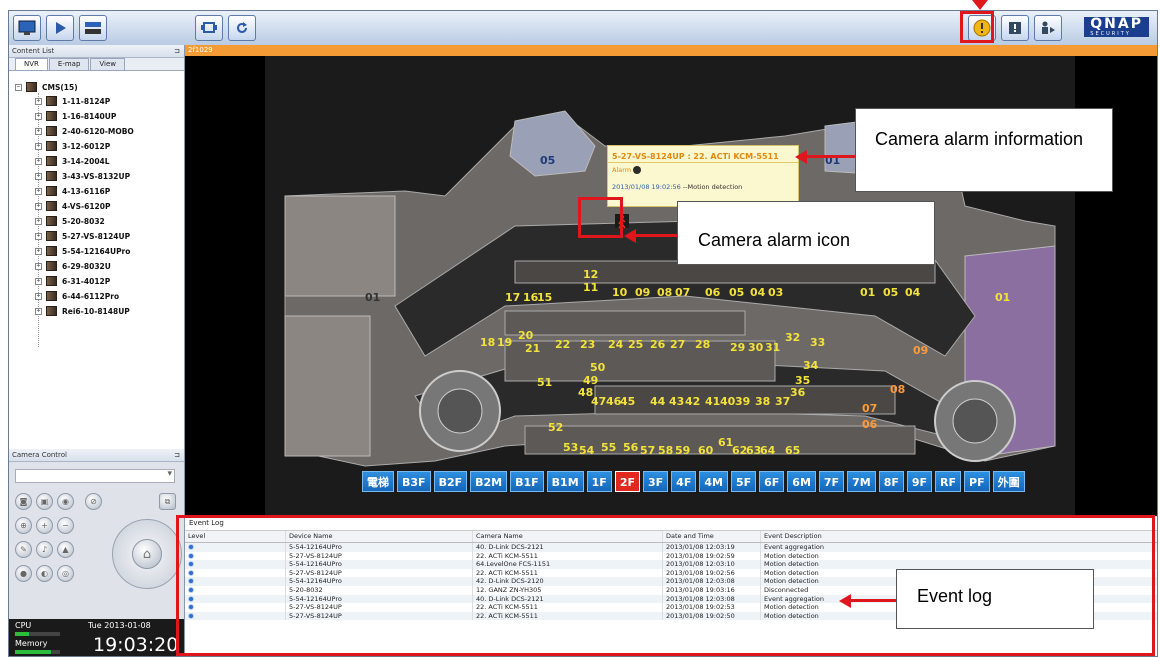  I want to click on floor-button: B3F, so click(414, 481).